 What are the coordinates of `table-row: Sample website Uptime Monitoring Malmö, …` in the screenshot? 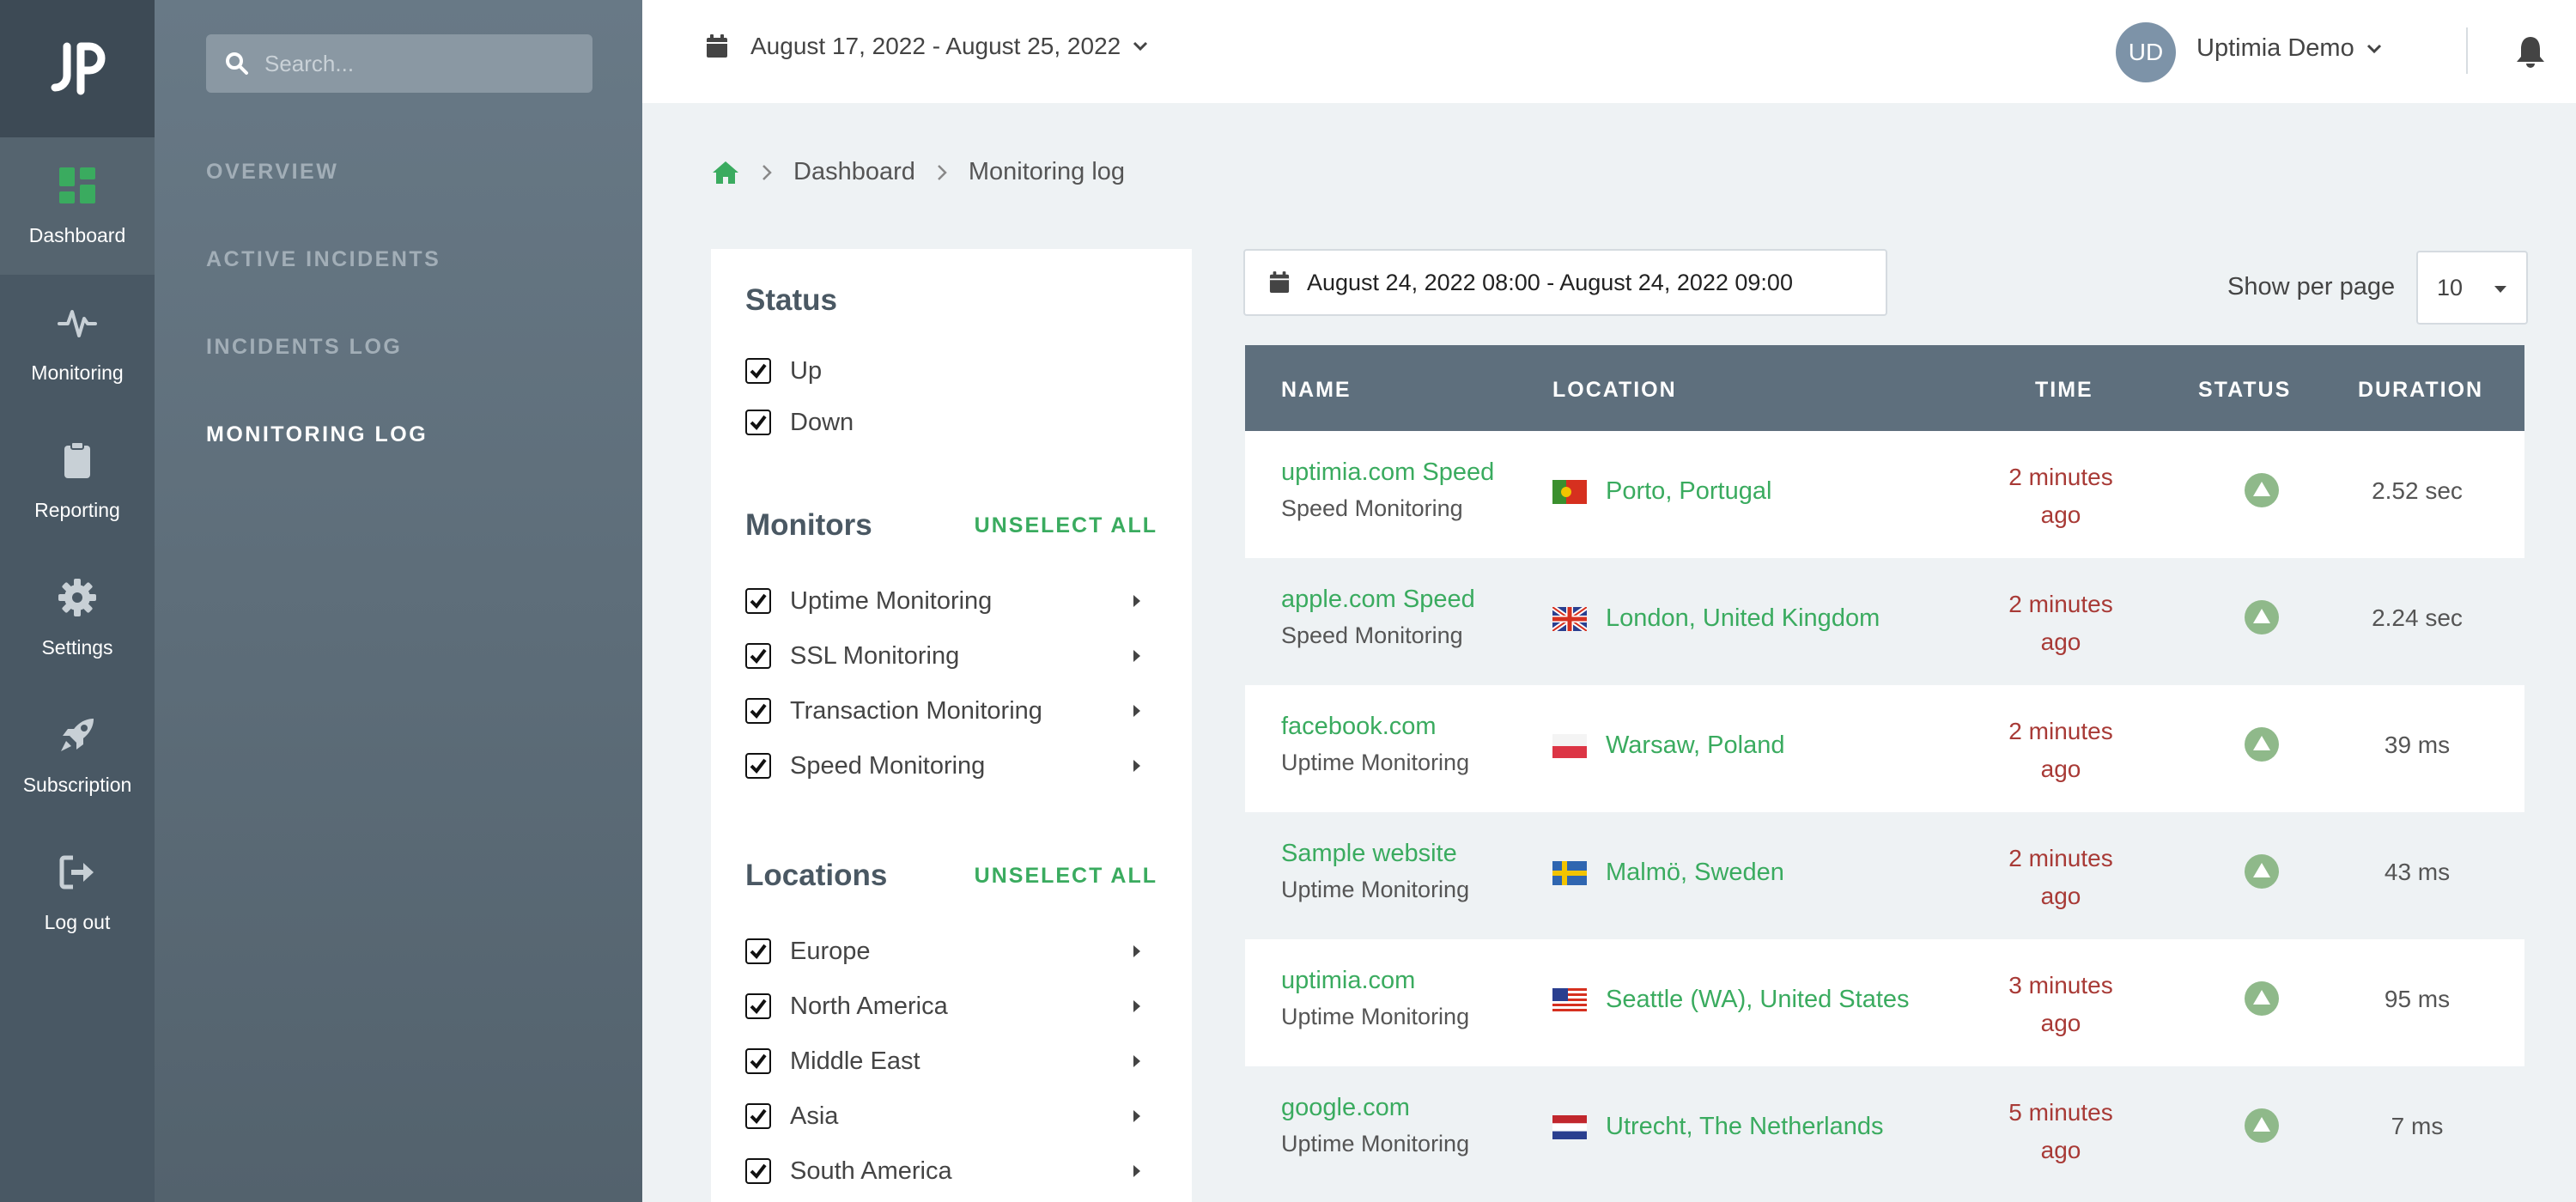 It's located at (1885, 875).